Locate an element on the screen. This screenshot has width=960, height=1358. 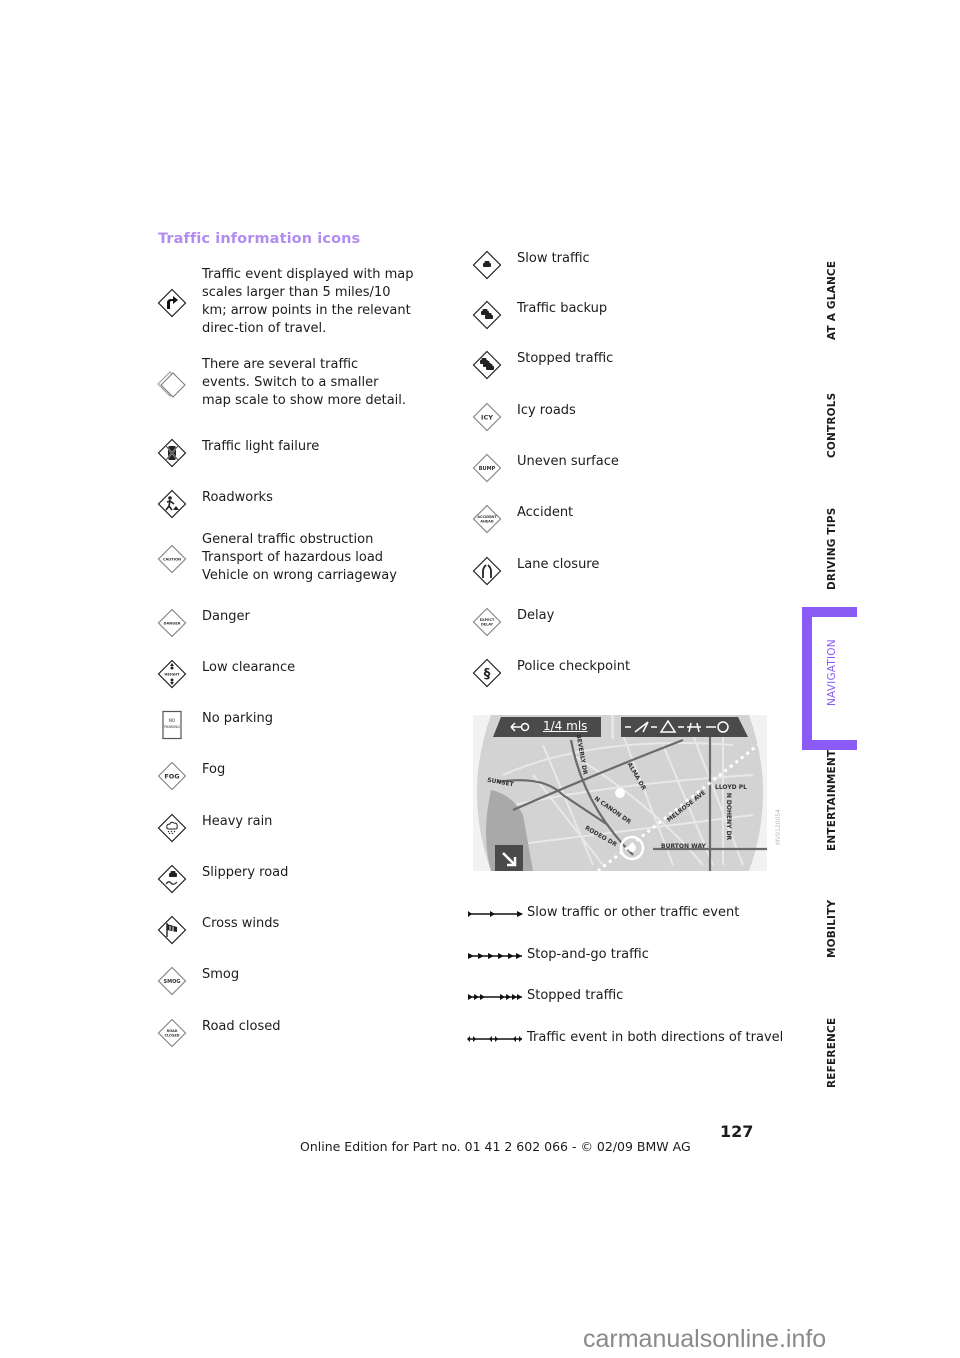
page-number: 127 is located at coordinates (737, 1131).